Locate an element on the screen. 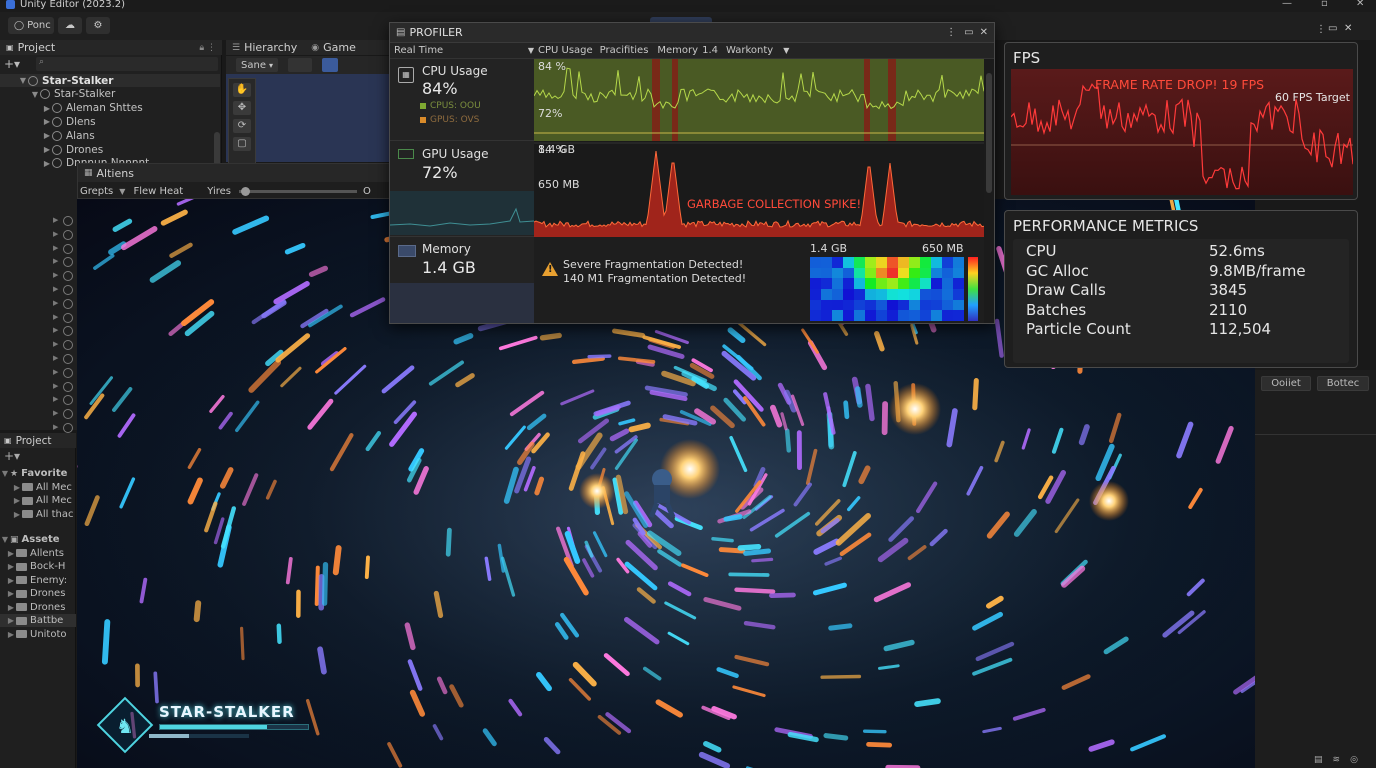 The width and height of the screenshot is (1376, 768). rotate-tool-icon: ⟳ is located at coordinates (242, 126).